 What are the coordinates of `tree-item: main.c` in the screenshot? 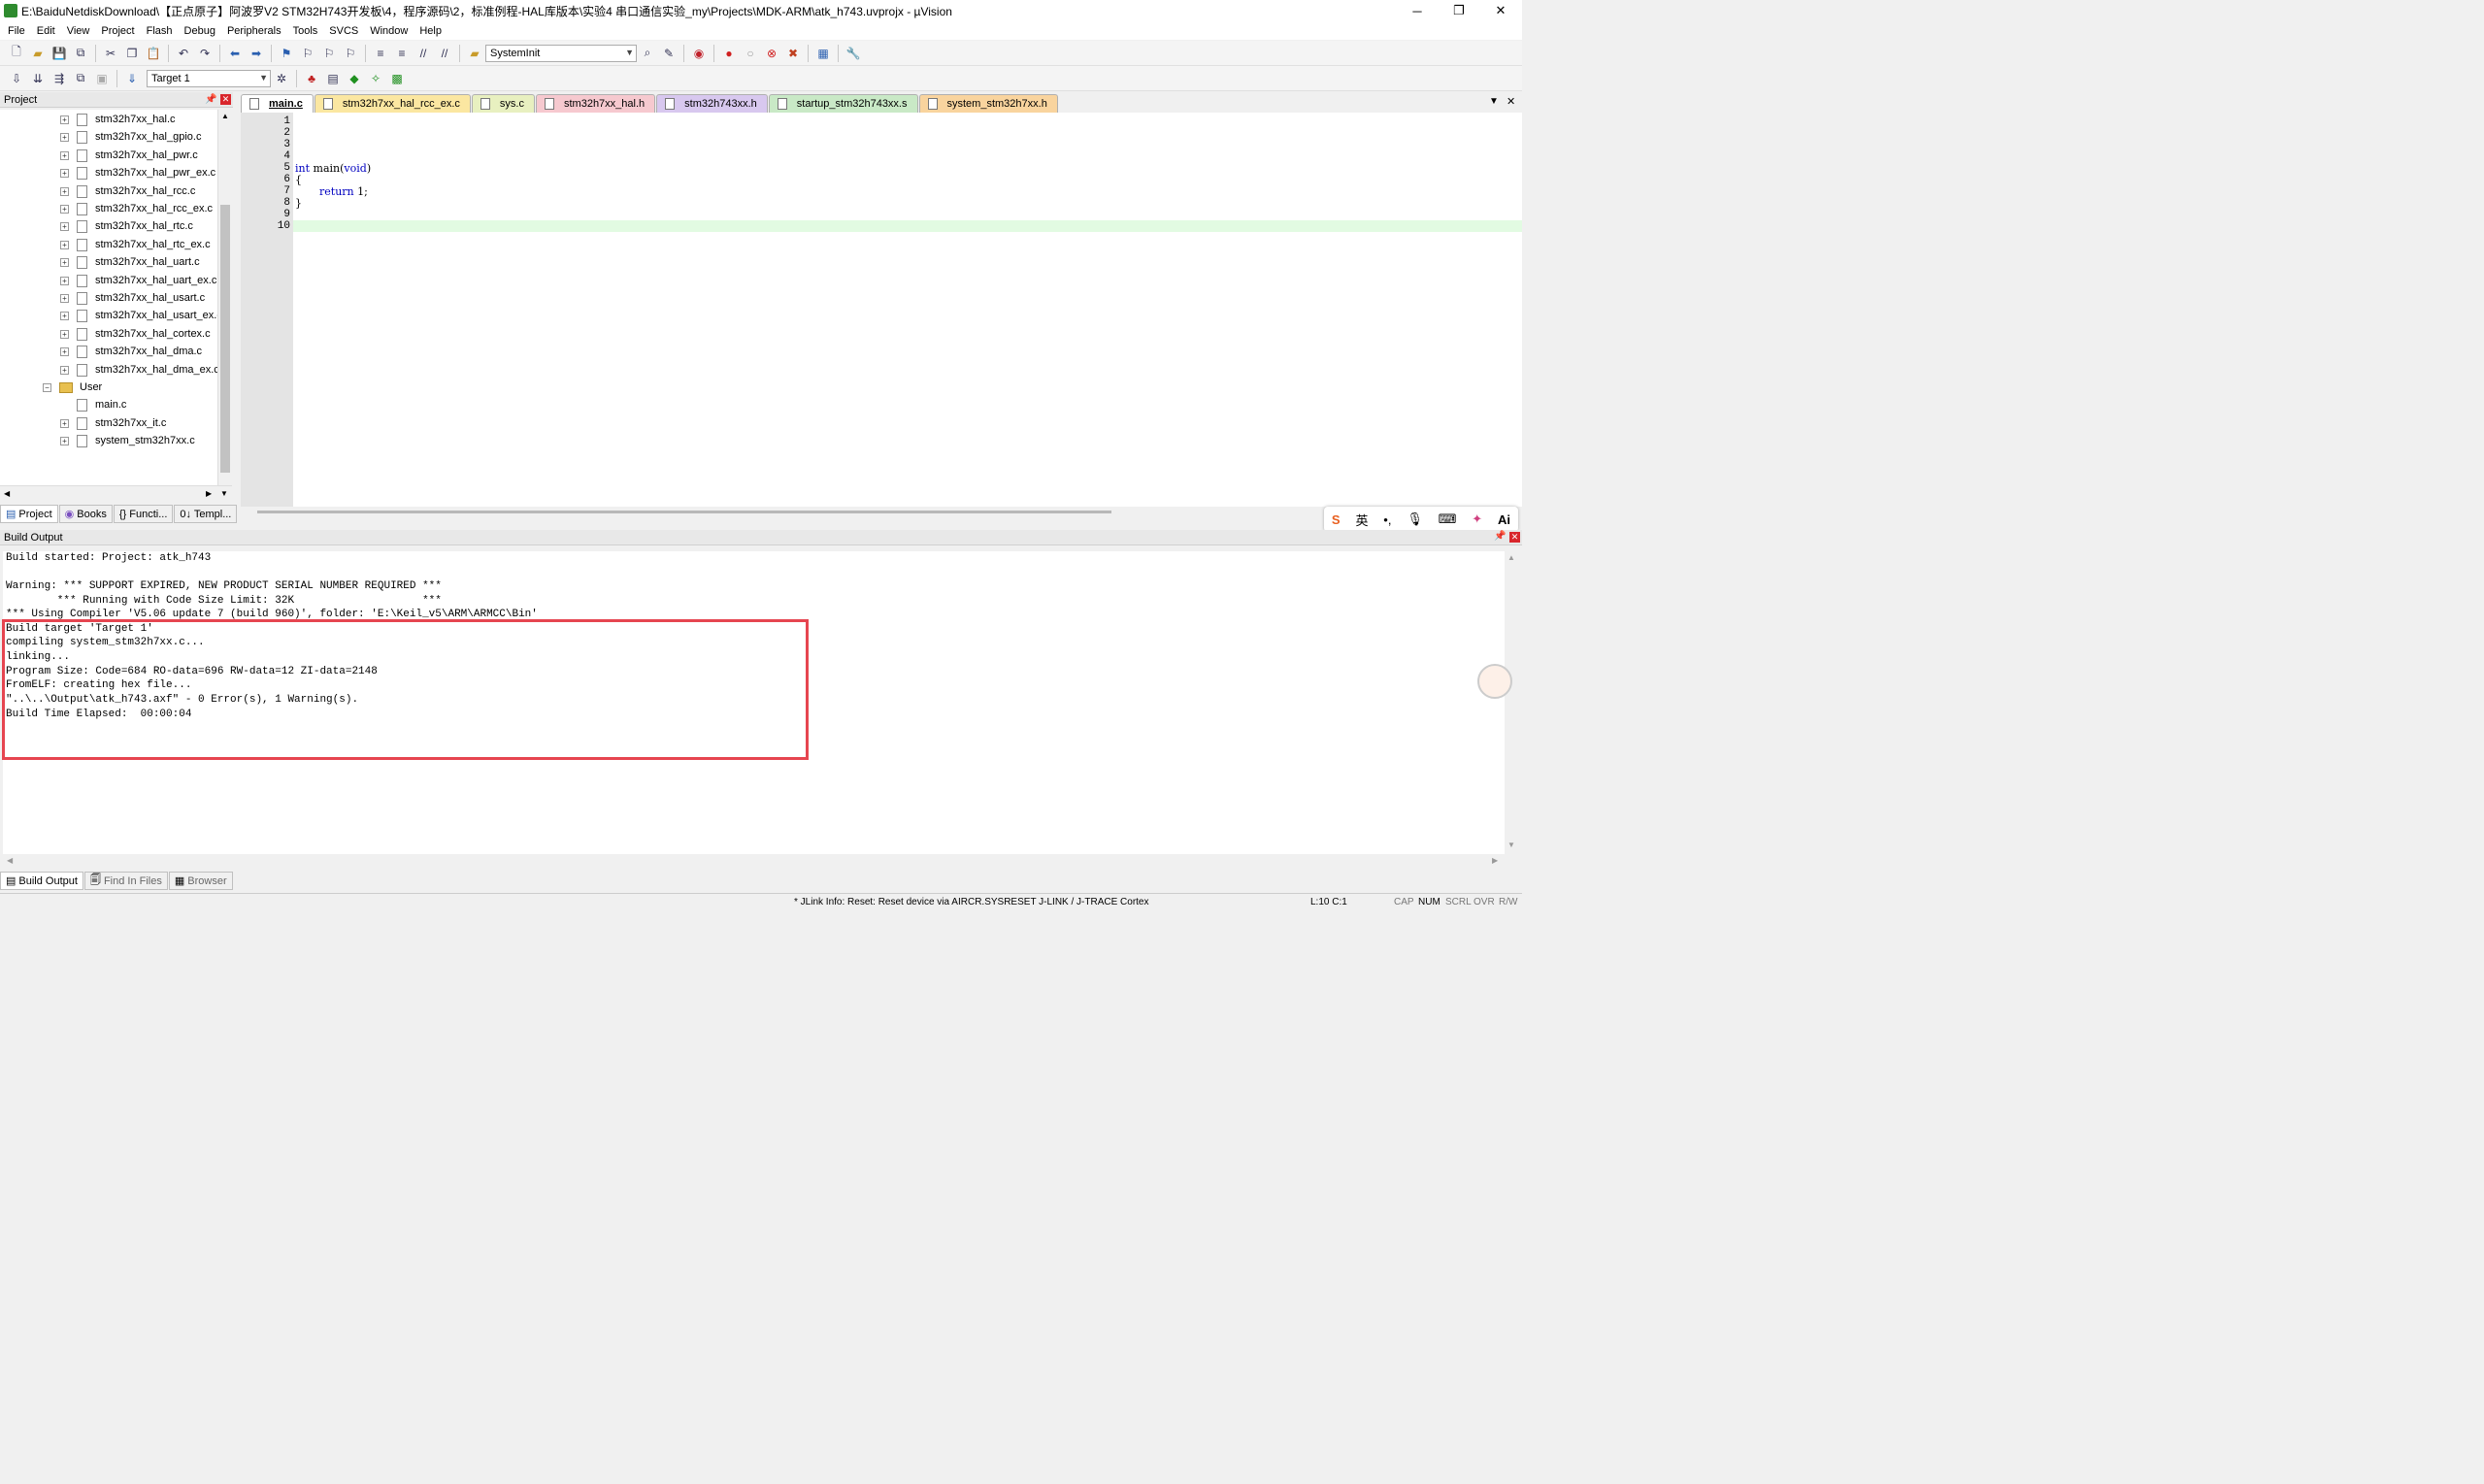 It's located at (101, 404).